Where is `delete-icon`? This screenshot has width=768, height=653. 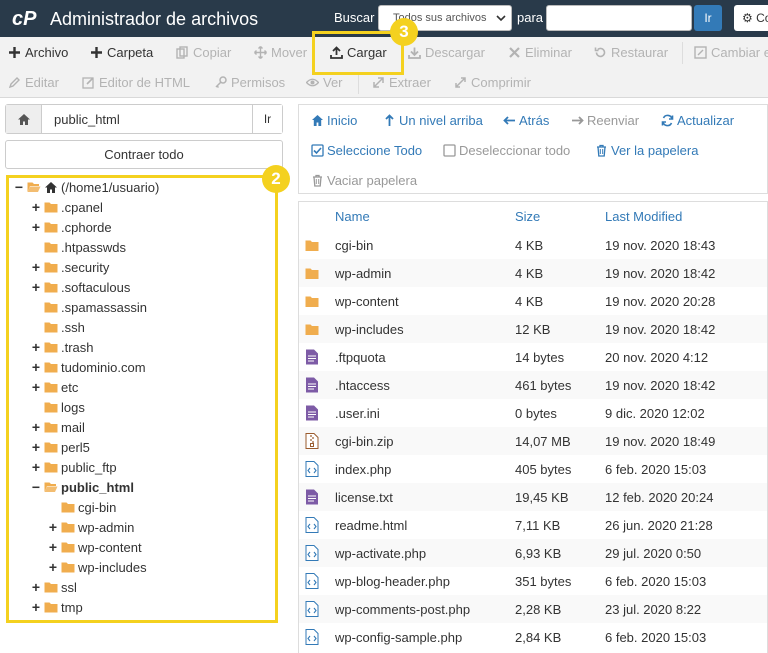
delete-icon is located at coordinates (514, 52).